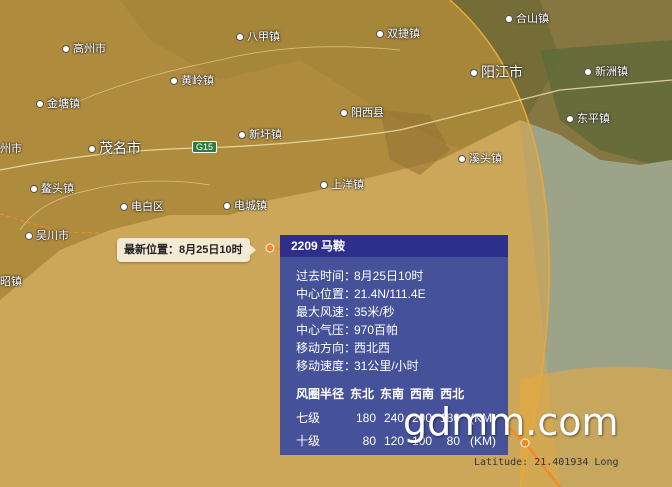 The image size is (672, 487). What do you see at coordinates (394, 246) in the screenshot?
I see `popup-title: 2209 马鞍` at bounding box center [394, 246].